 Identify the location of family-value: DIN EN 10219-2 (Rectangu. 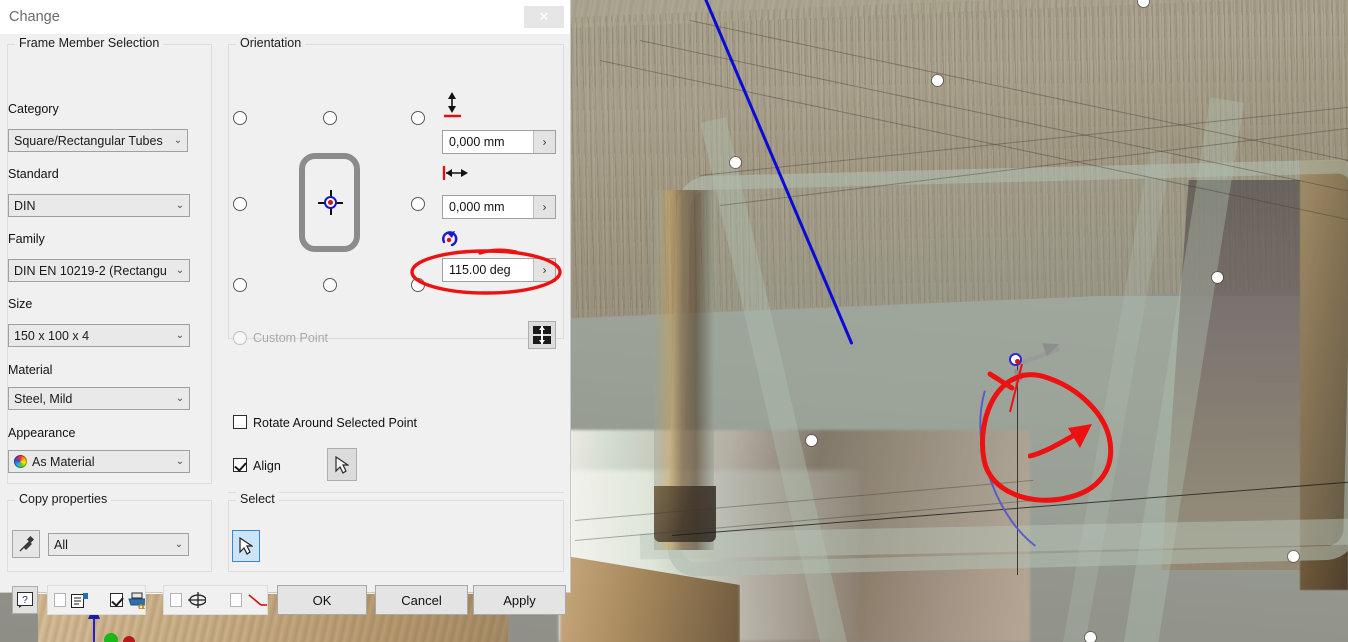
(90, 270).